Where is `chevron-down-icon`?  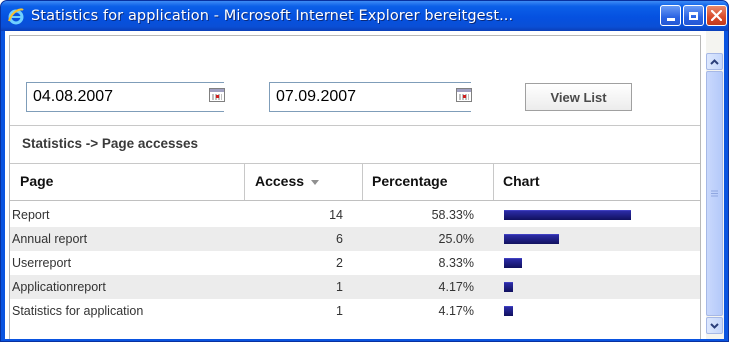 chevron-down-icon is located at coordinates (714, 325).